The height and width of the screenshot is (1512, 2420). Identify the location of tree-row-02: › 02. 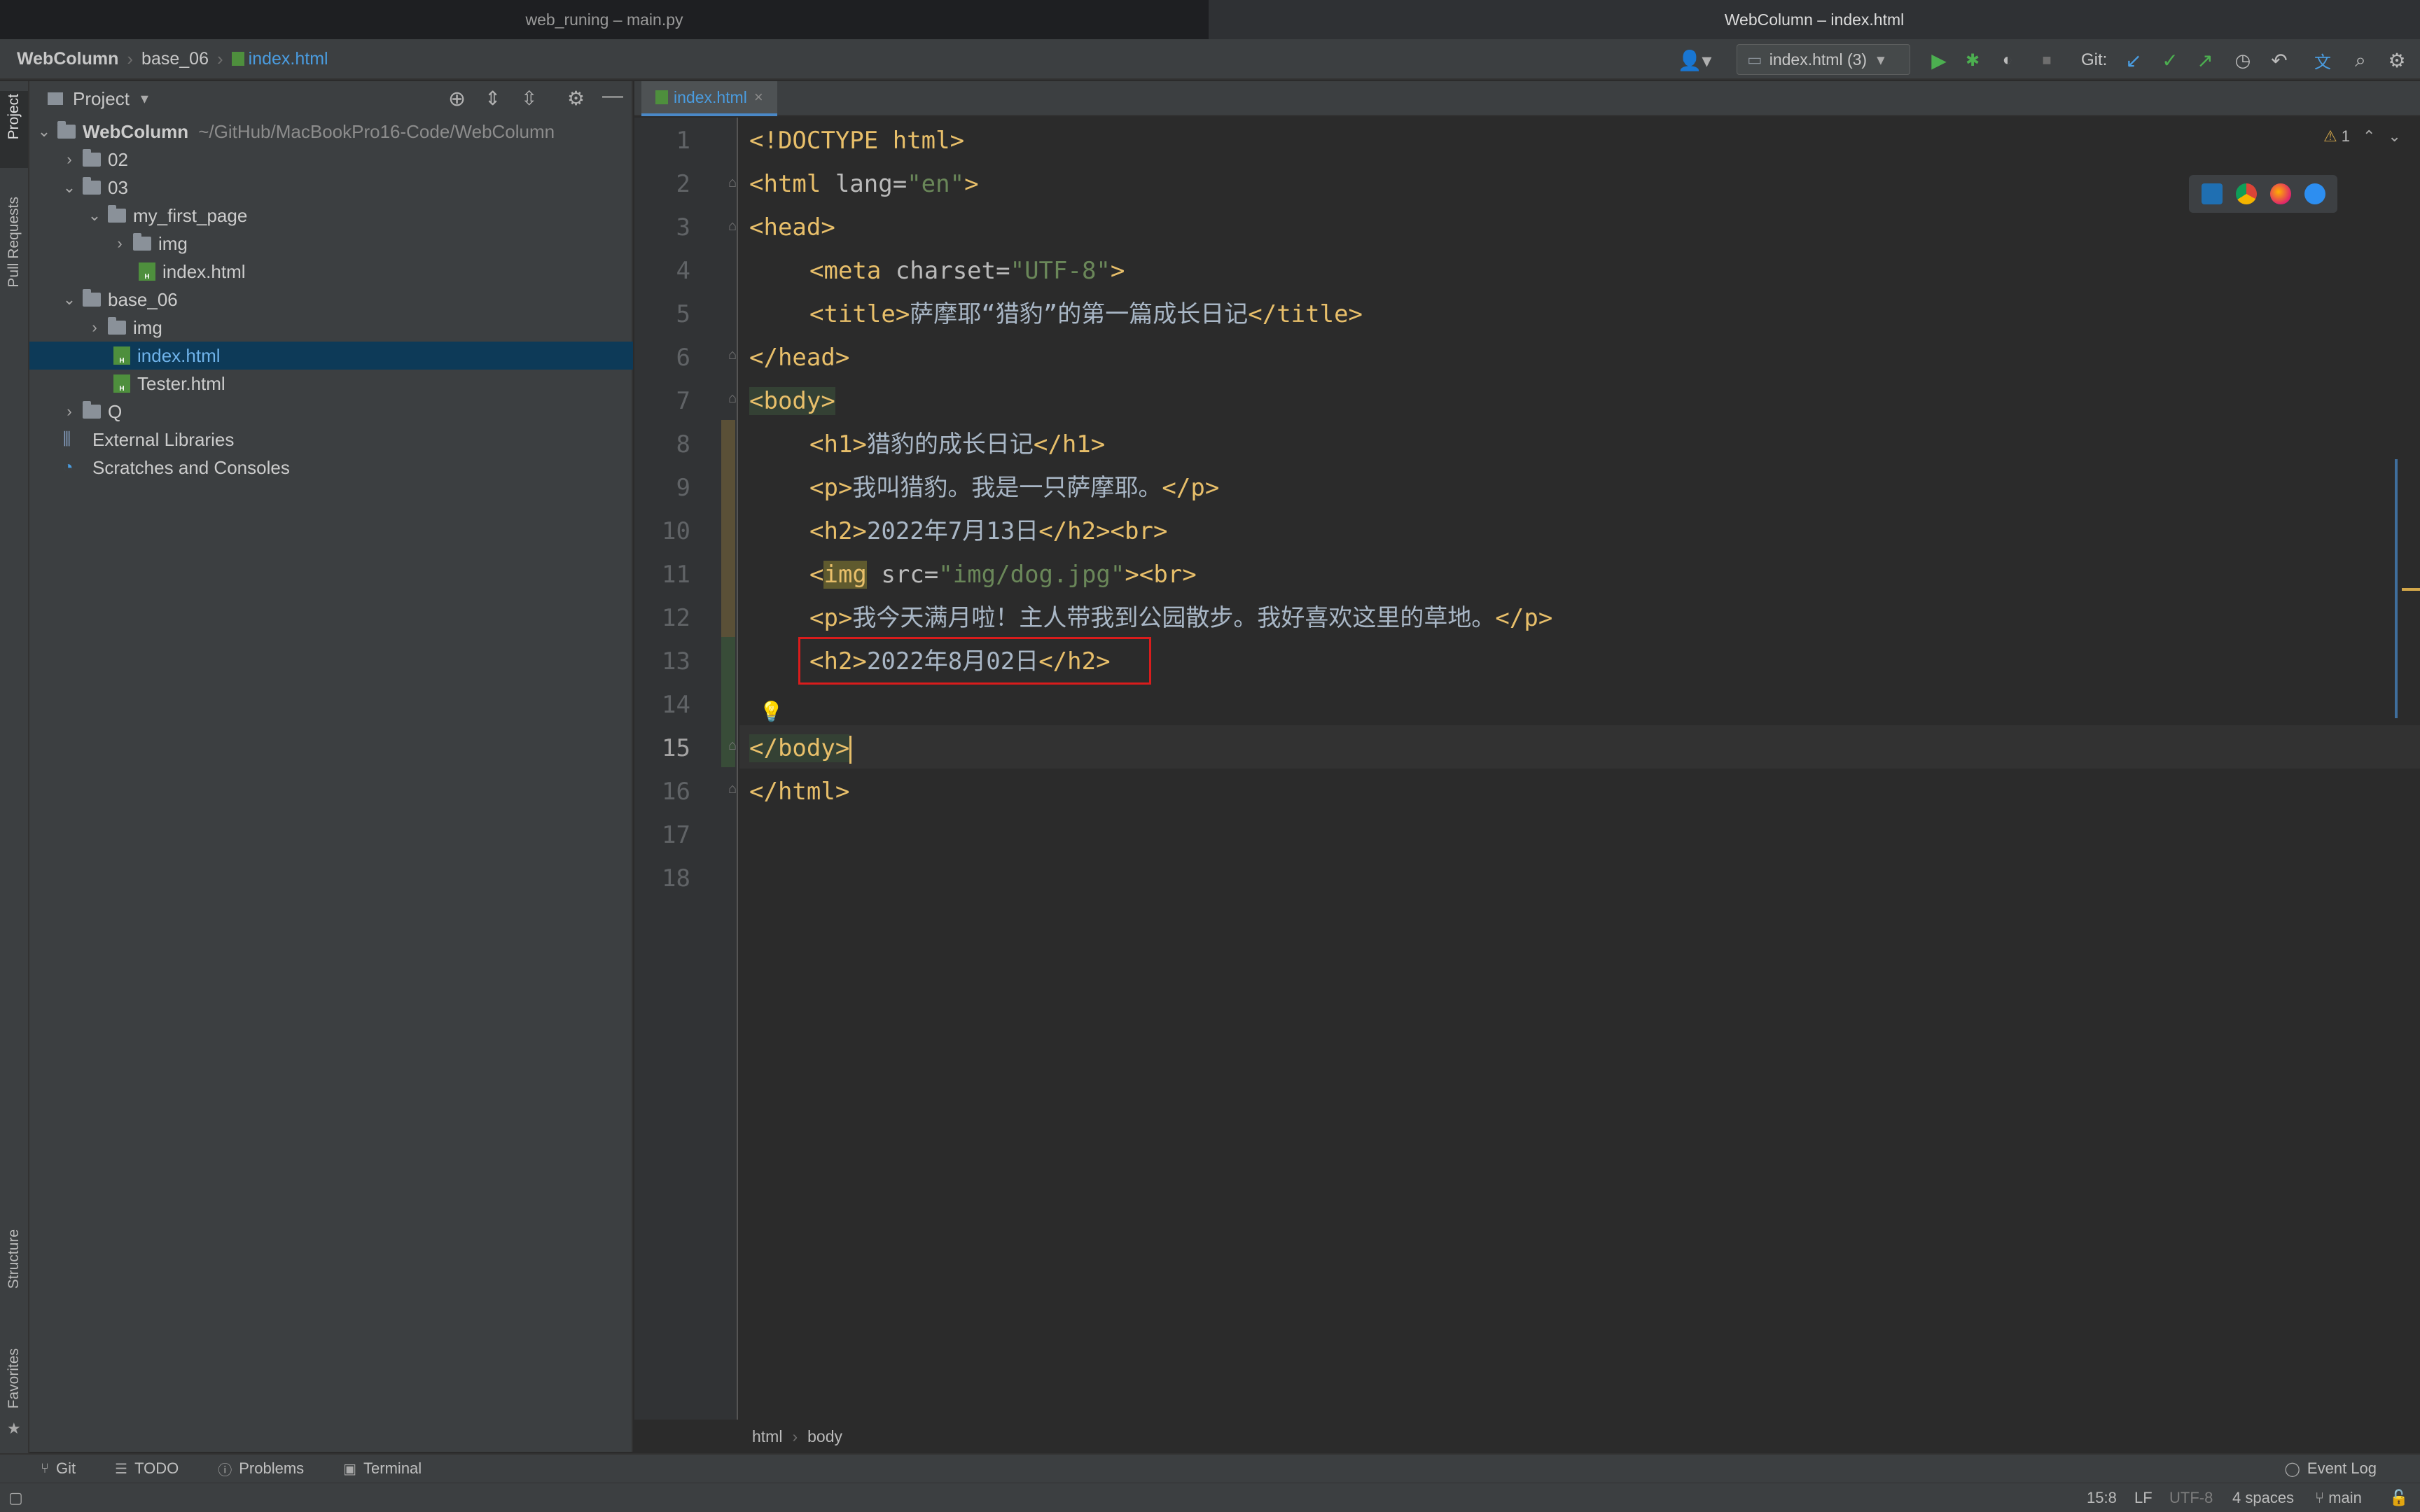
(331, 160).